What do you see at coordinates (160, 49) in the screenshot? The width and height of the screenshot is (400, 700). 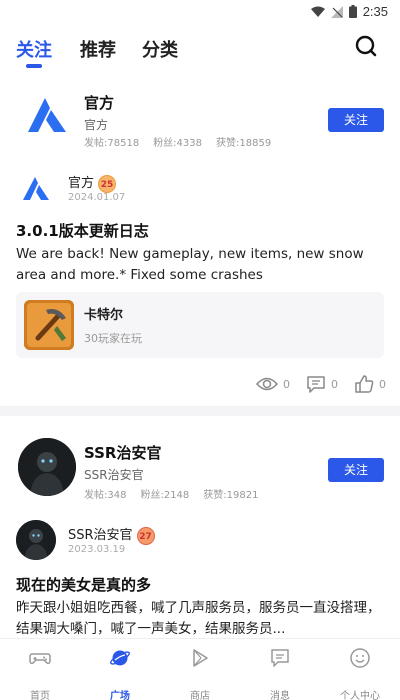 I see `tab-categories: 分类` at bounding box center [160, 49].